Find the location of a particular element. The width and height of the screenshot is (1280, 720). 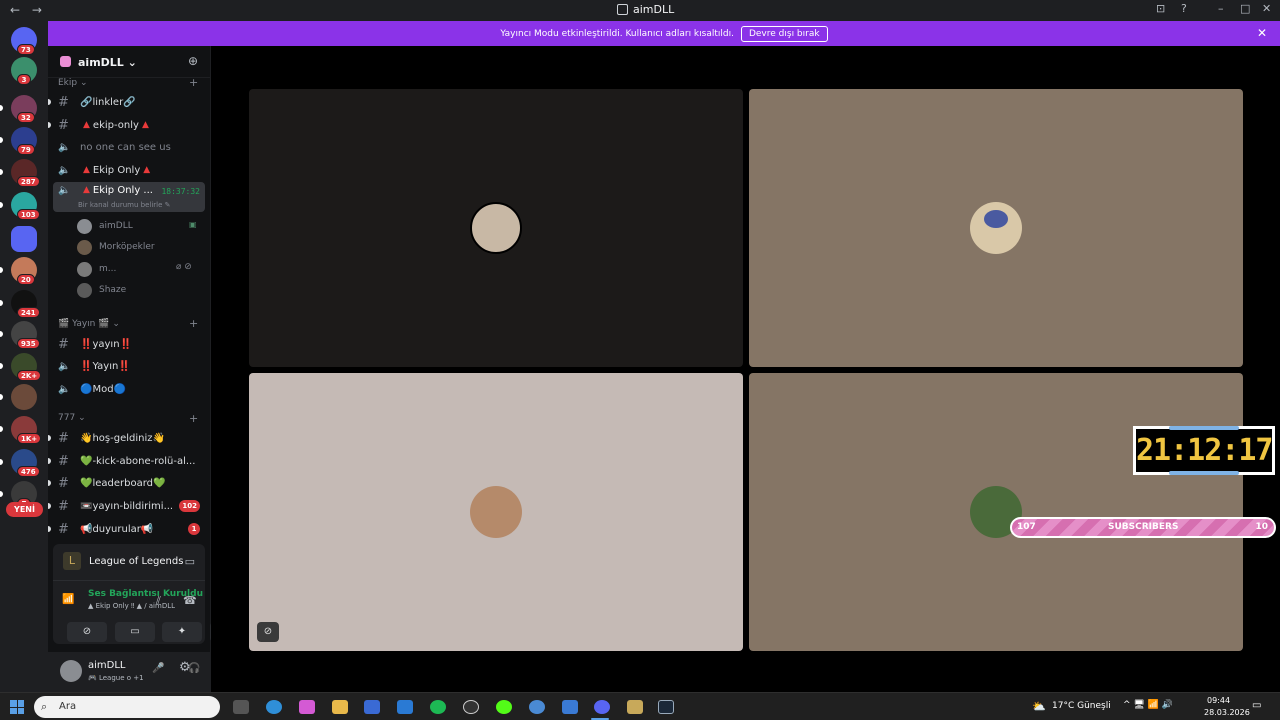

channel-linkler: # 🔗linkler🔗 is located at coordinates (129, 102).